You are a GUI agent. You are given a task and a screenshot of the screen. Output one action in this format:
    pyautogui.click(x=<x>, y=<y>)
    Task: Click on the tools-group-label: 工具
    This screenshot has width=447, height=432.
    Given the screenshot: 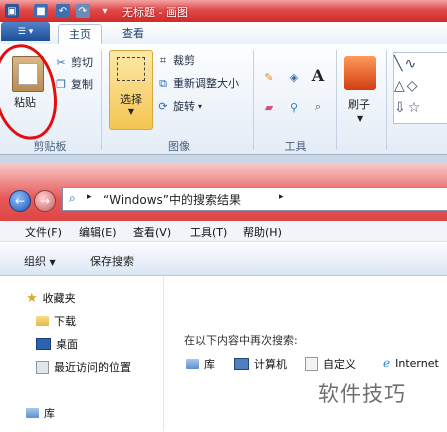 What is the action you would take?
    pyautogui.click(x=295, y=146)
    